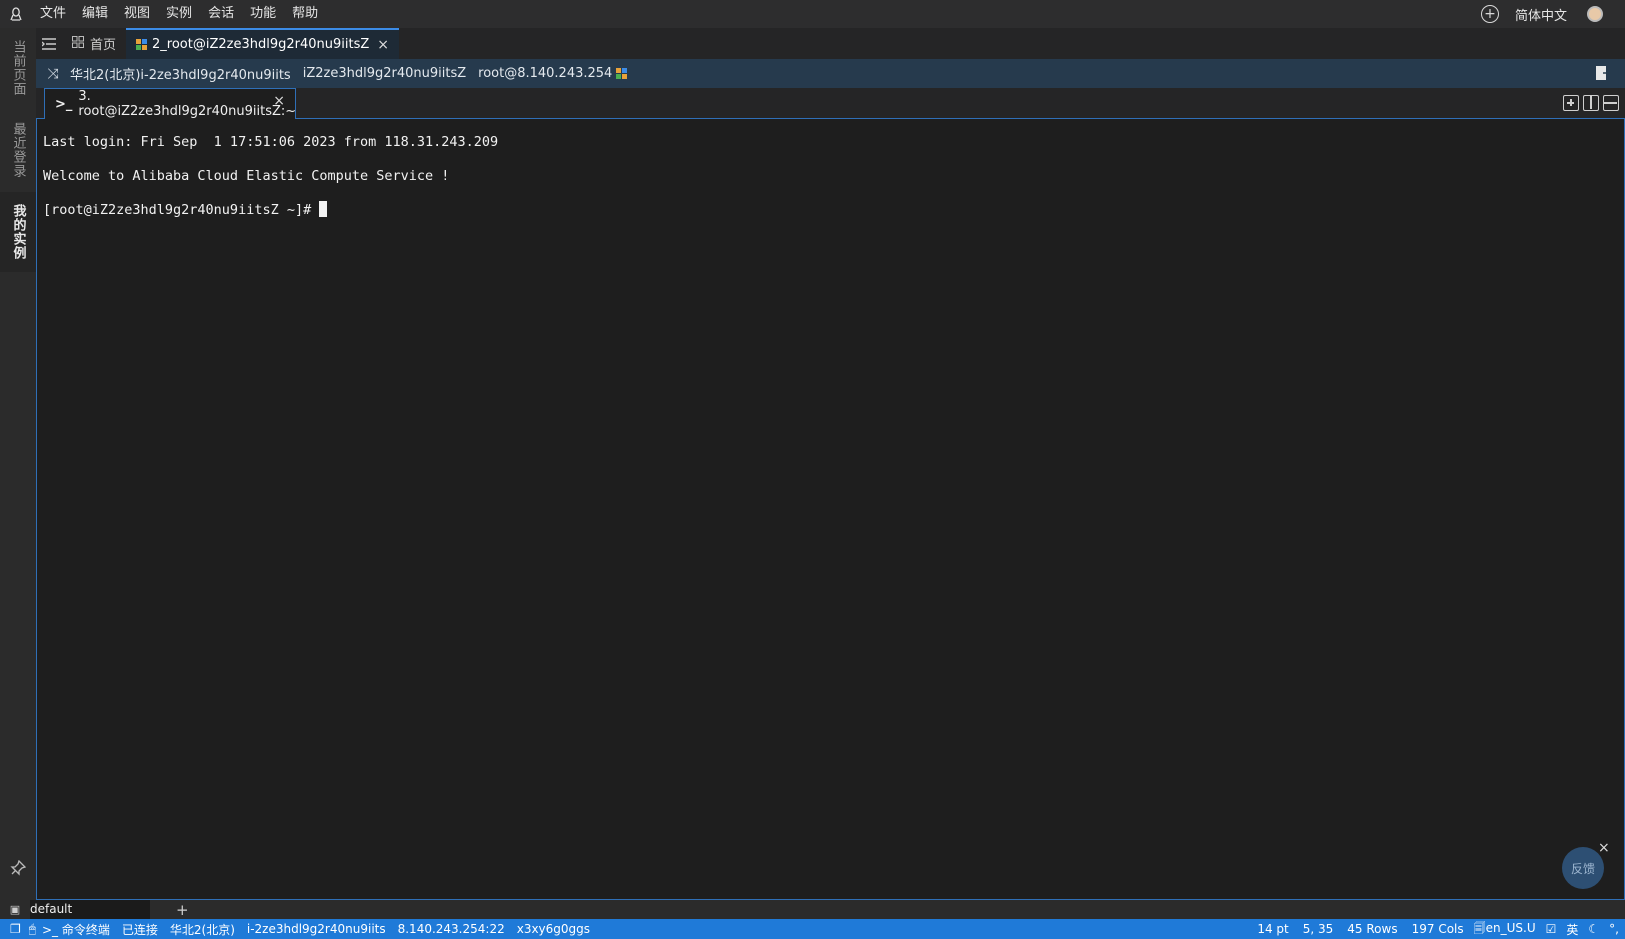 The image size is (1625, 939). I want to click on linux-penguin-icon, so click(16, 14).